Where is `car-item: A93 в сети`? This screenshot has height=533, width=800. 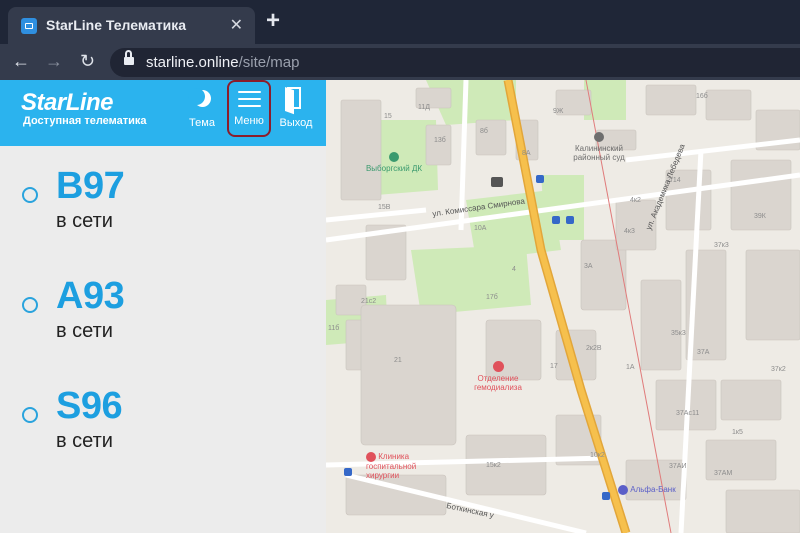
car-item: A93 в сети is located at coordinates (163, 318).